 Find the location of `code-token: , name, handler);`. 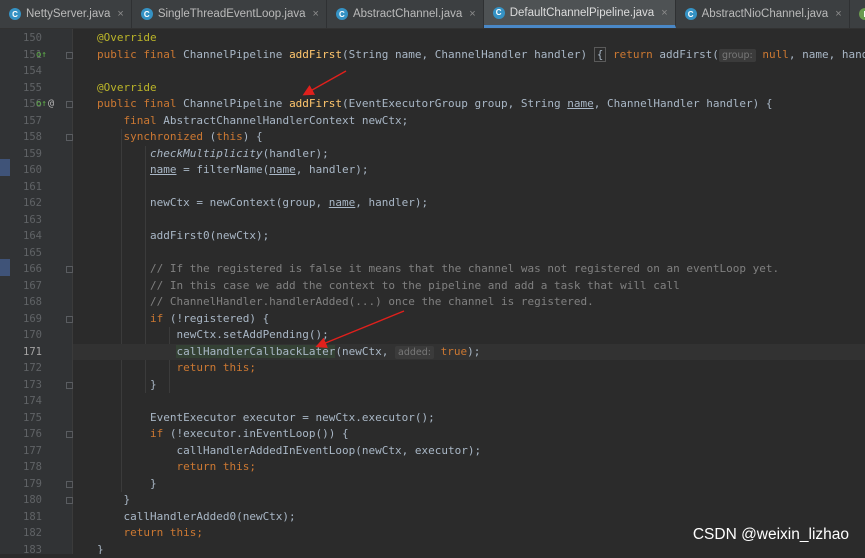

code-token: , name, handler); is located at coordinates (827, 54).